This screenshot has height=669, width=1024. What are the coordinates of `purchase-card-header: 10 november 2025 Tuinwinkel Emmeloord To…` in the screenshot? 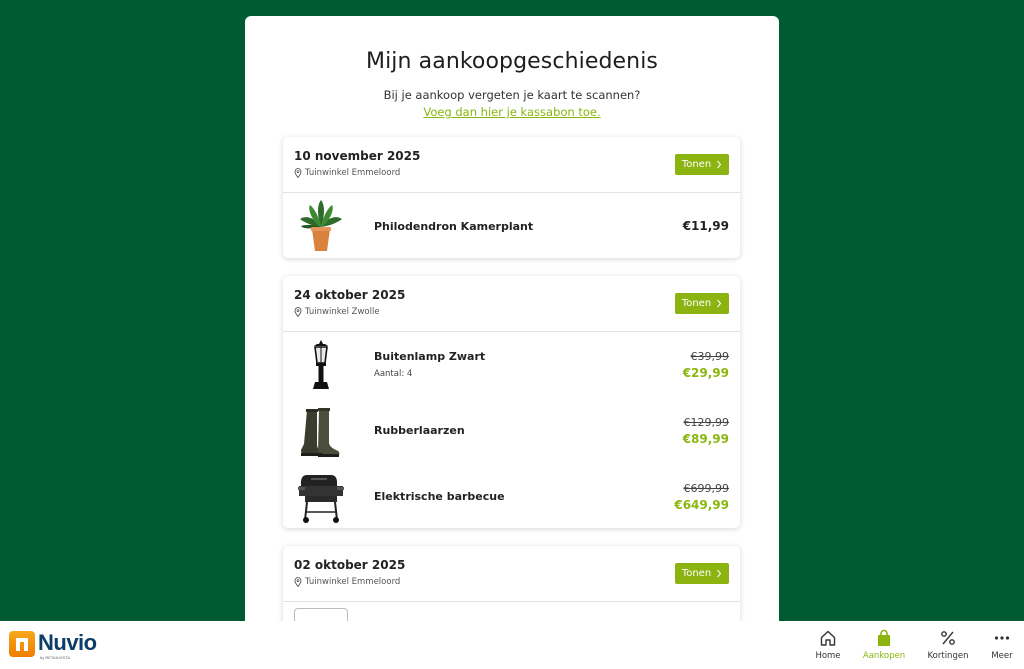 It's located at (511, 165).